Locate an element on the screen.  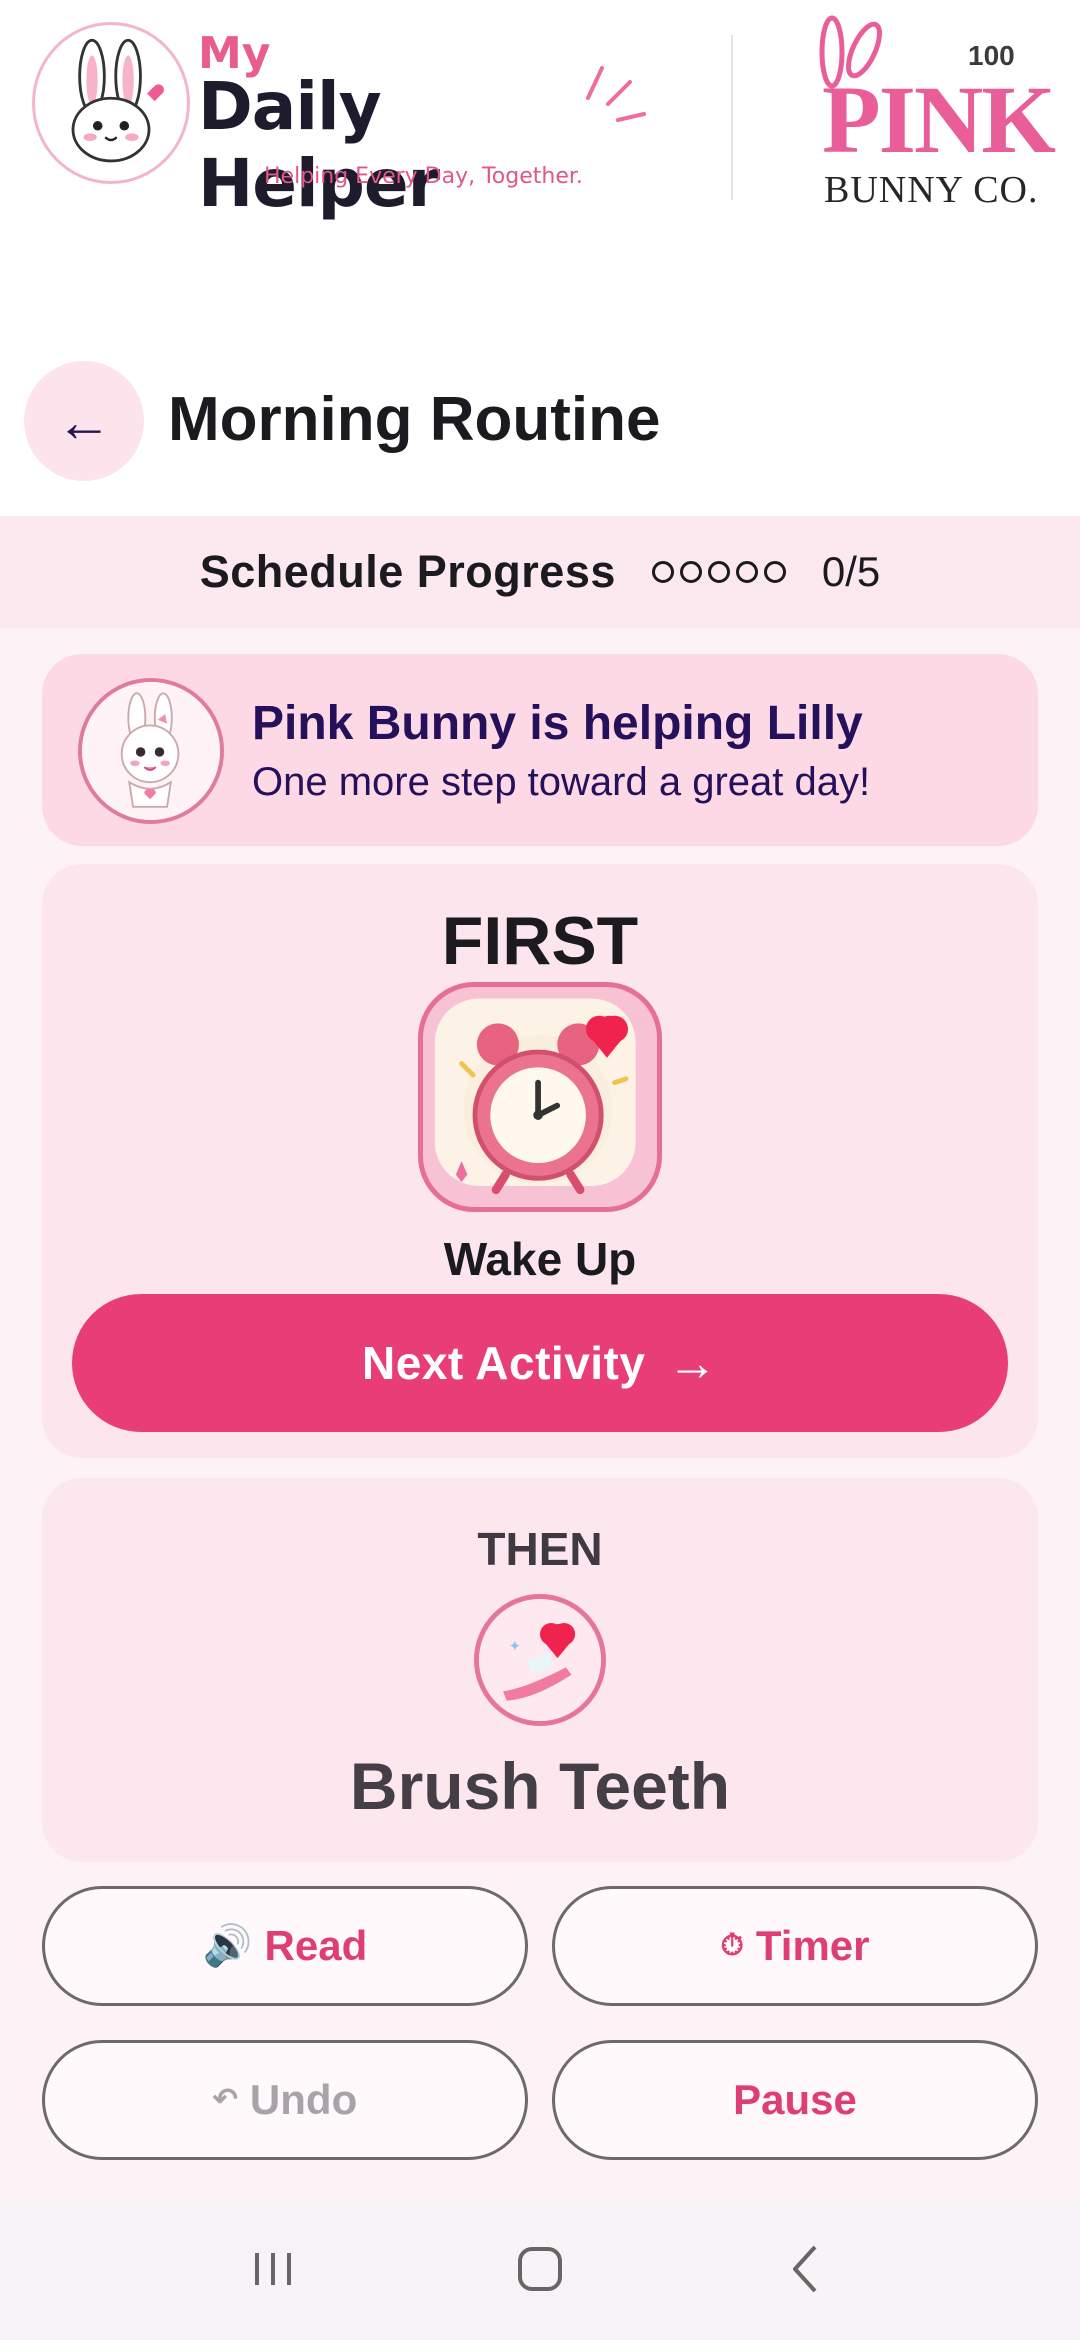
bunny-logo-icon is located at coordinates (111, 103).